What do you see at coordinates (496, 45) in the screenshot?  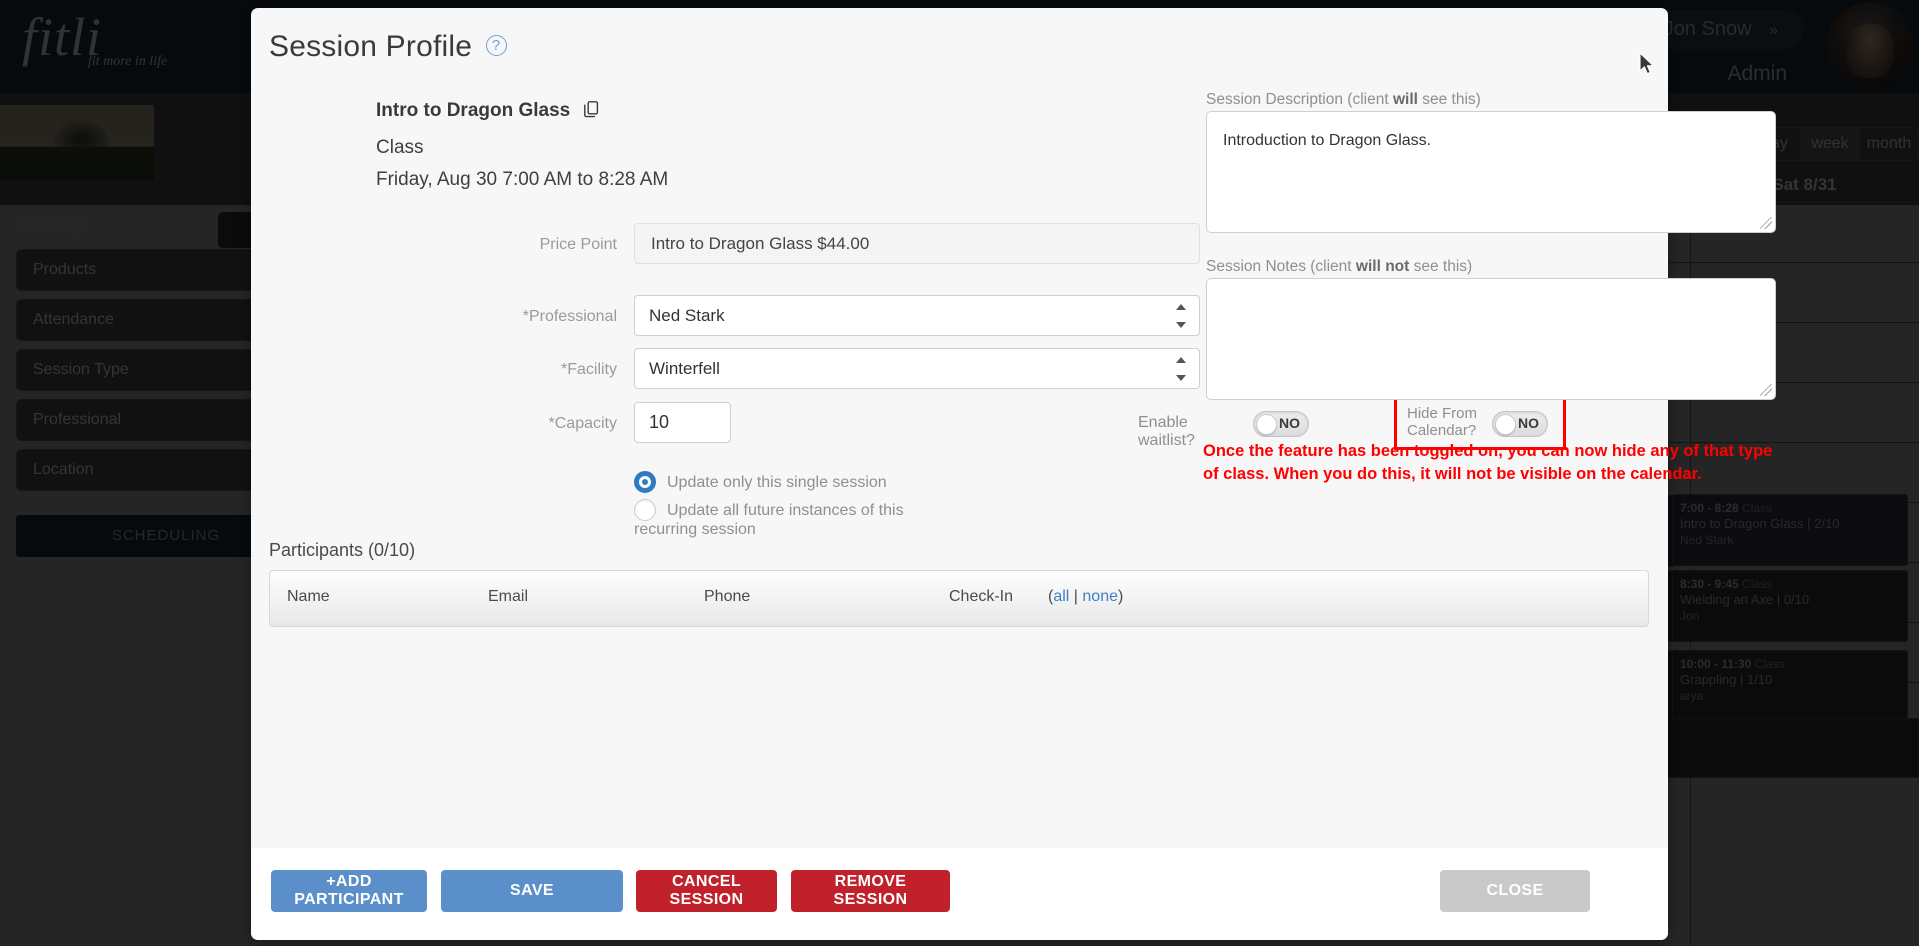 I see `help-icon: ?` at bounding box center [496, 45].